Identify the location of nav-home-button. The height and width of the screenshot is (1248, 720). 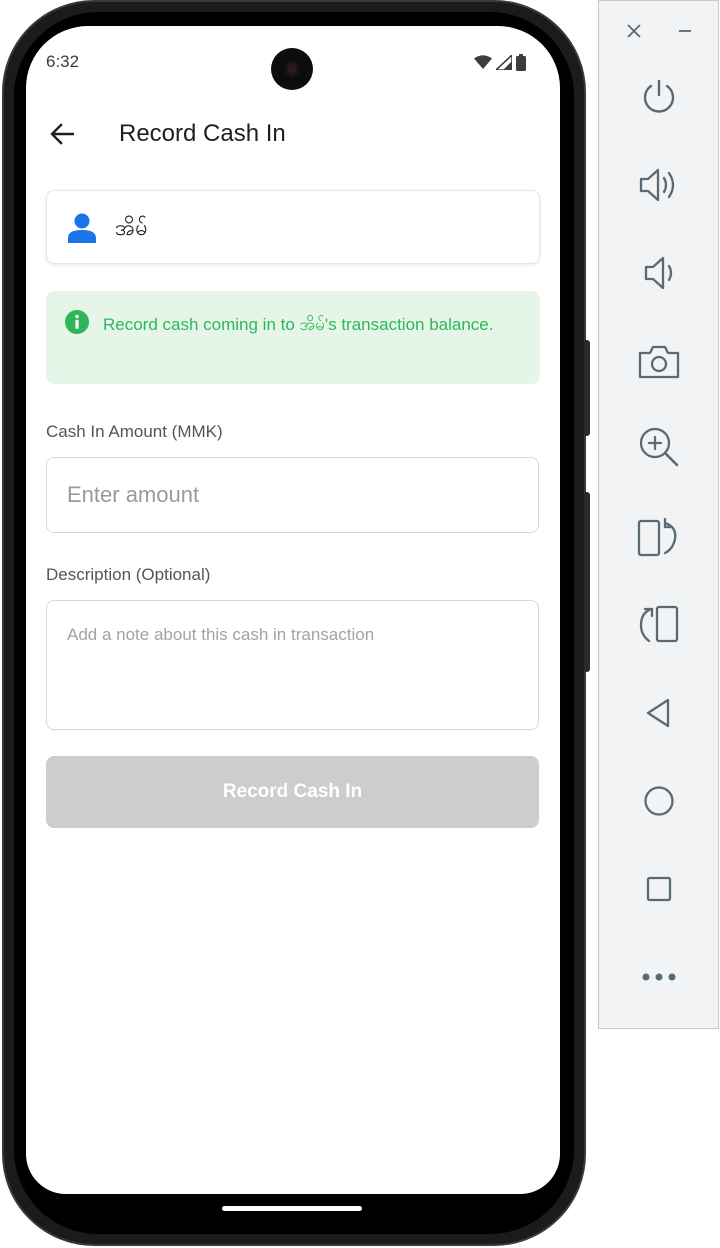
(659, 801).